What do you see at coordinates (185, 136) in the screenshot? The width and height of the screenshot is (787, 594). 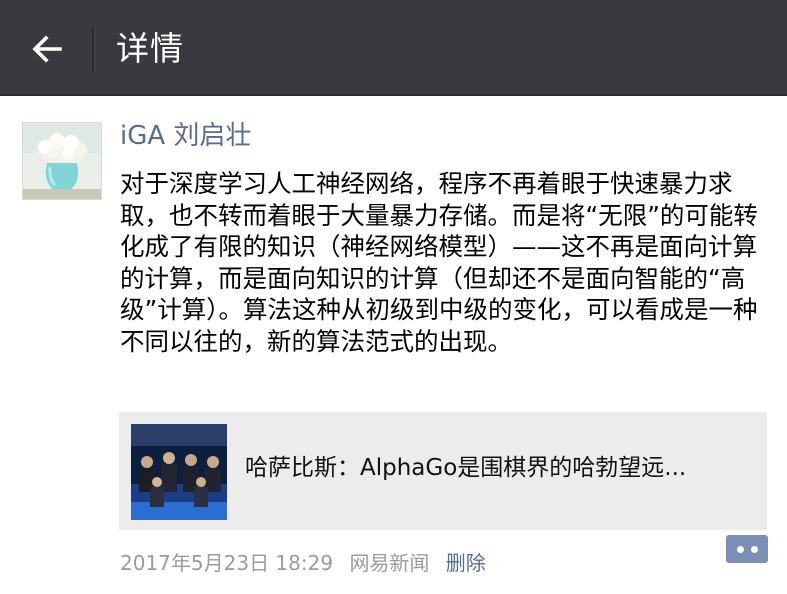 I see `author-name: iGA 刘启壮` at bounding box center [185, 136].